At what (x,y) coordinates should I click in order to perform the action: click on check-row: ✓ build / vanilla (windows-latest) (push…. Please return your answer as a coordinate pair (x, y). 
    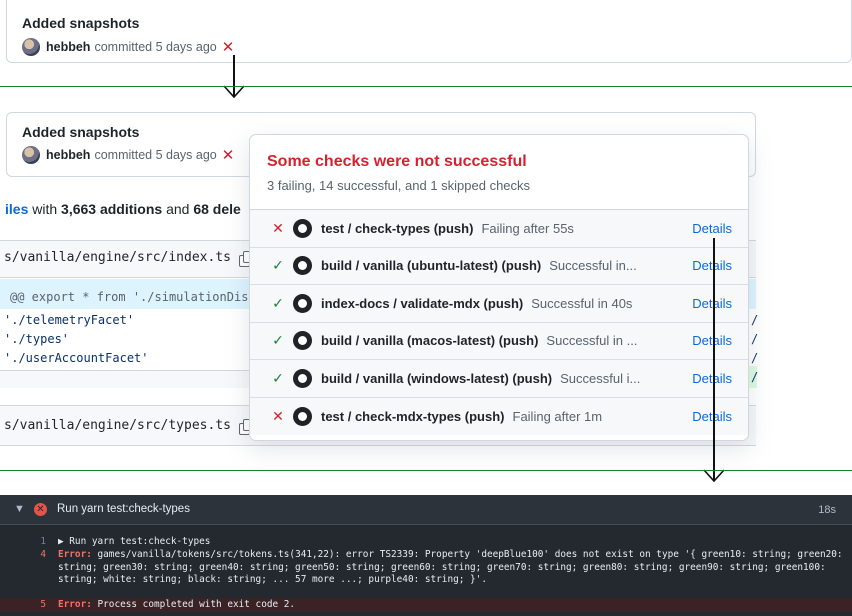
    Looking at the image, I should click on (499, 379).